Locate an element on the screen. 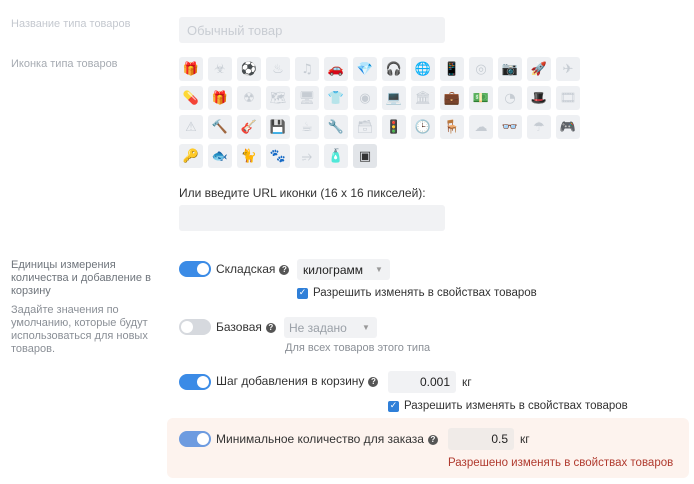 This screenshot has height=484, width=694. base-unit-value: Не задано is located at coordinates (318, 328).